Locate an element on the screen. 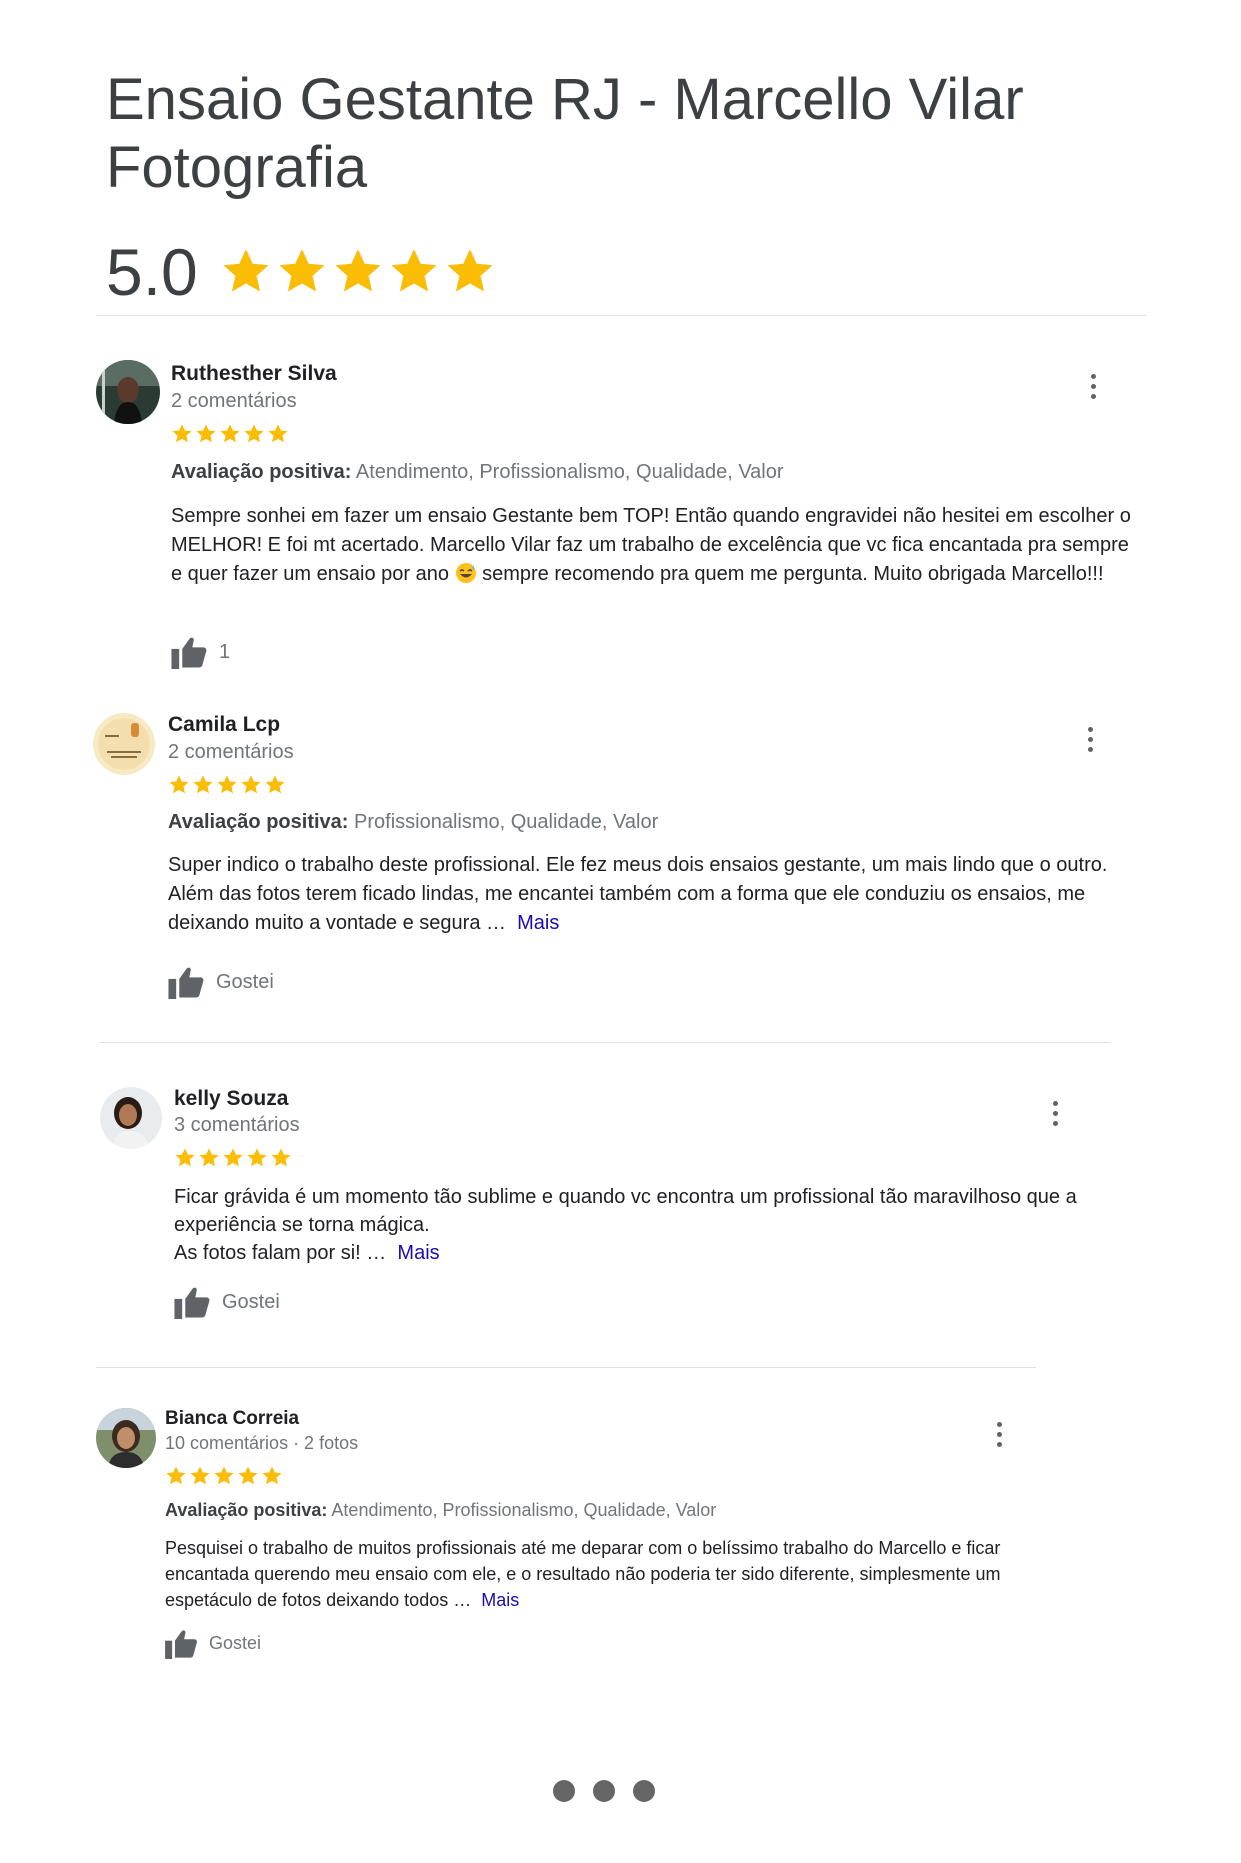 The height and width of the screenshot is (1863, 1241). reviewer-name: Camila Lcp is located at coordinates (224, 725).